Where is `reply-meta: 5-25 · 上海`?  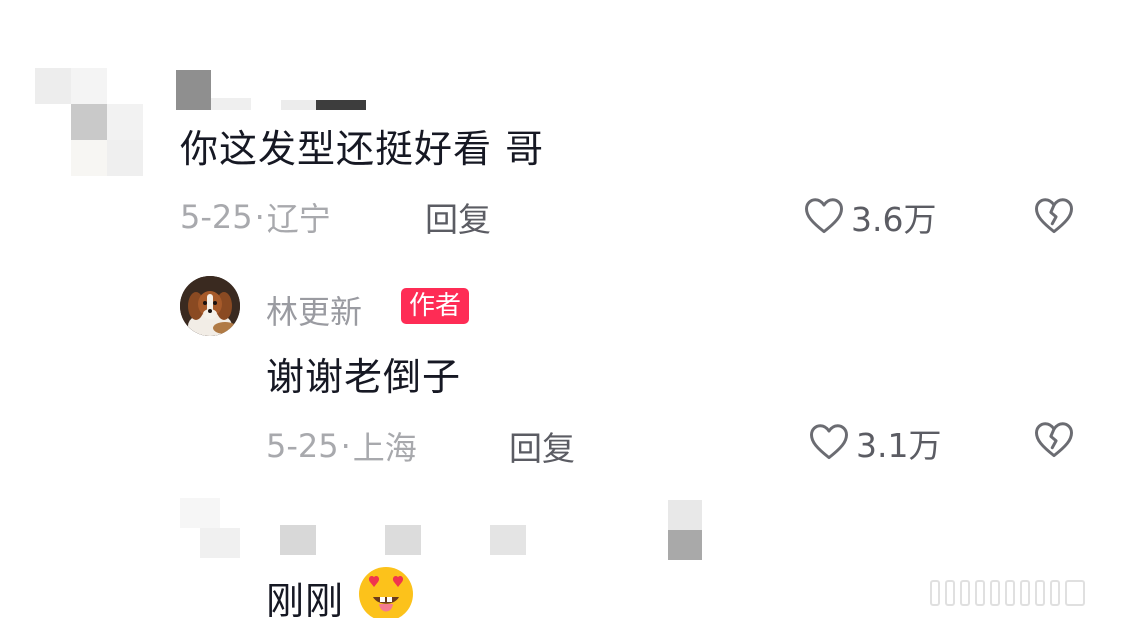 reply-meta: 5-25 · 上海 is located at coordinates (341, 446).